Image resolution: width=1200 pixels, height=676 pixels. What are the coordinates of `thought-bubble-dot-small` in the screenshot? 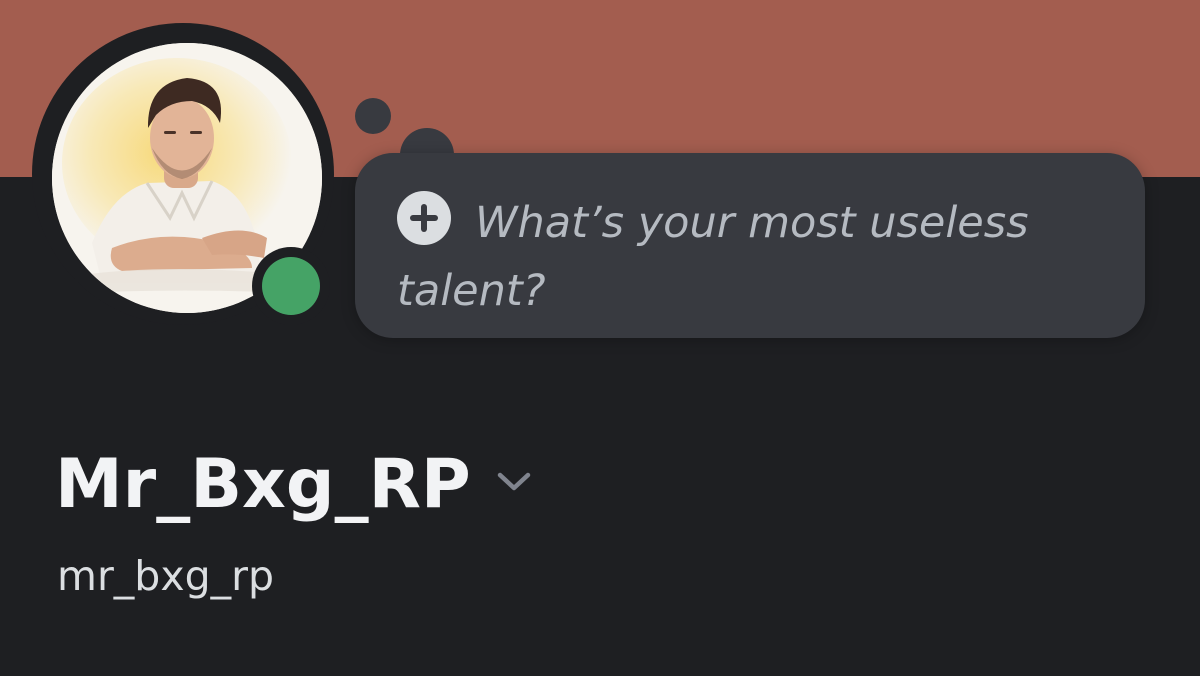 It's located at (373, 116).